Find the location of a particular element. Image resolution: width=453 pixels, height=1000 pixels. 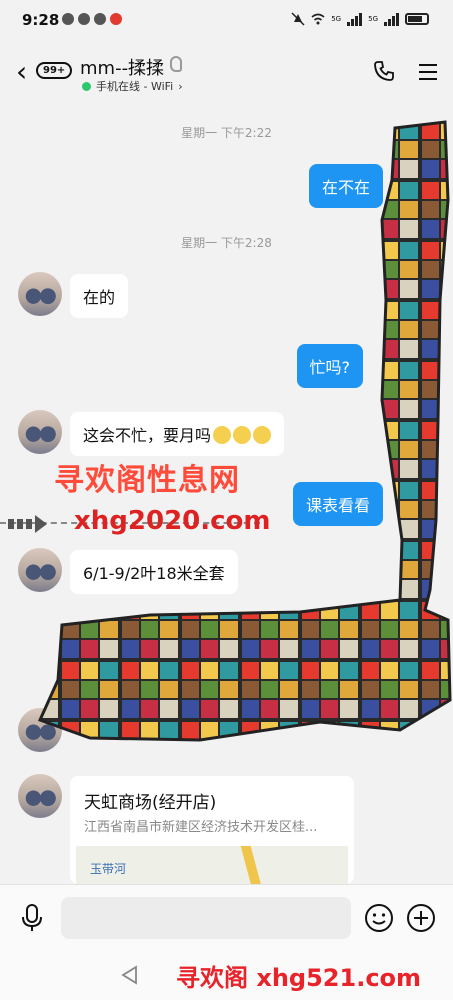

watermark-footer: 寻欢阁 xhg521.com is located at coordinates (299, 978).